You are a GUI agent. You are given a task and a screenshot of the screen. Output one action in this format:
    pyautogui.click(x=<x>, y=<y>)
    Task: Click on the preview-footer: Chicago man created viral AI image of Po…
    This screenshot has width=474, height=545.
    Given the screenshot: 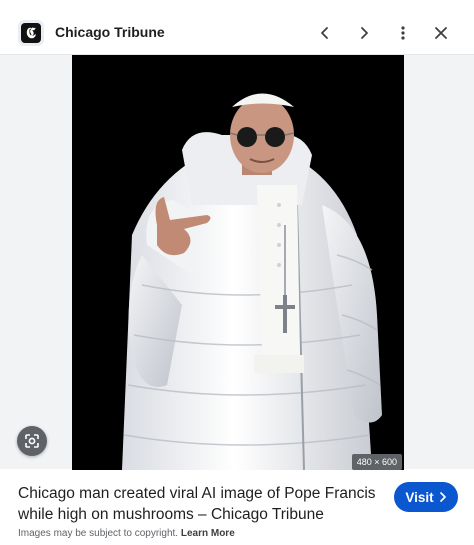 What is the action you would take?
    pyautogui.click(x=237, y=507)
    